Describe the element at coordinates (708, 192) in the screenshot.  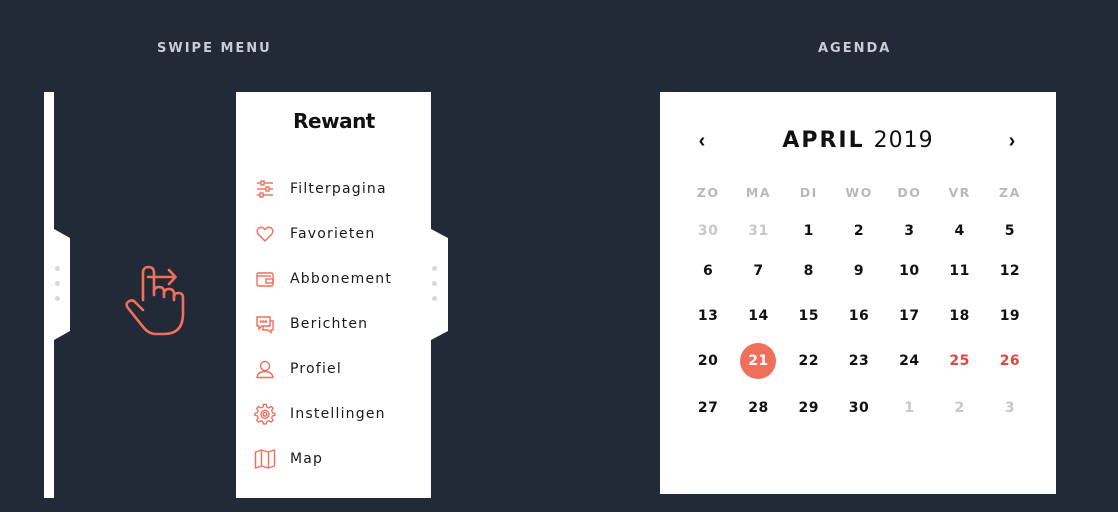
I see `weekday-label: ZO` at that location.